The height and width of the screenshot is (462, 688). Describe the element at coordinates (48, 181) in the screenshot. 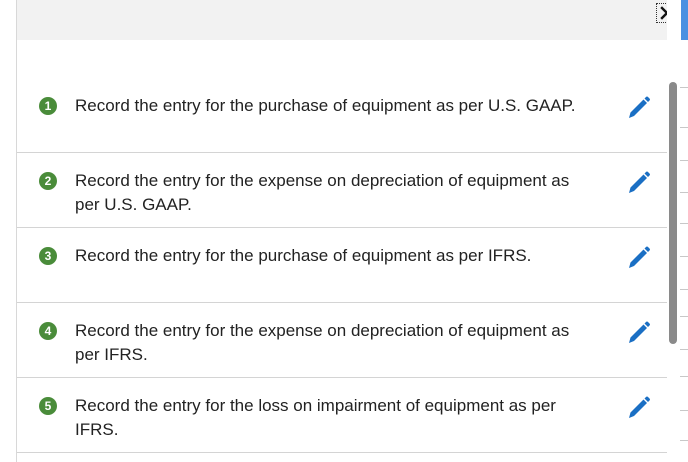

I see `step-number-badge: 2` at that location.